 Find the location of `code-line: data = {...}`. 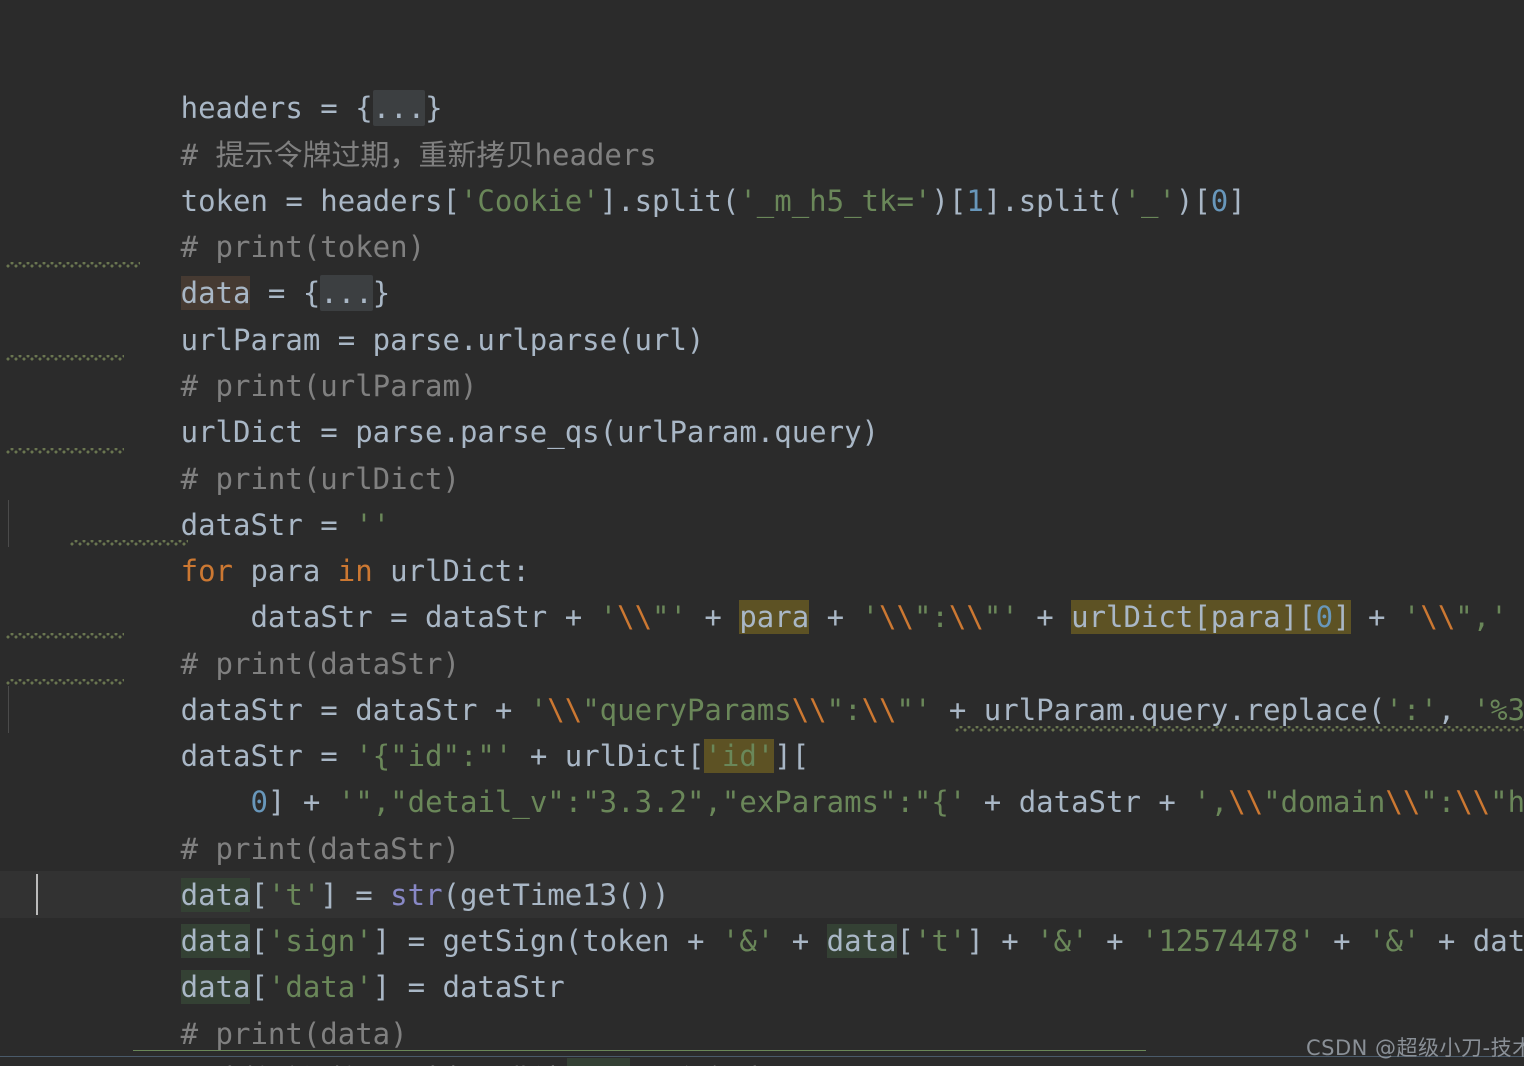

code-line: data = {...} is located at coordinates (762, 244).